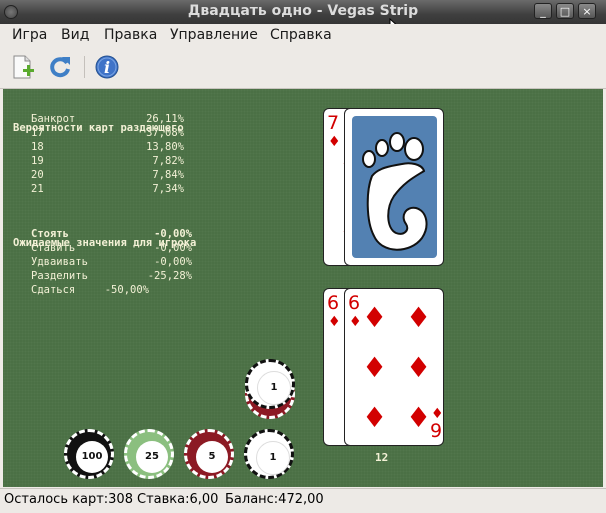 The height and width of the screenshot is (513, 606). I want to click on chip-5: 5, so click(209, 454).